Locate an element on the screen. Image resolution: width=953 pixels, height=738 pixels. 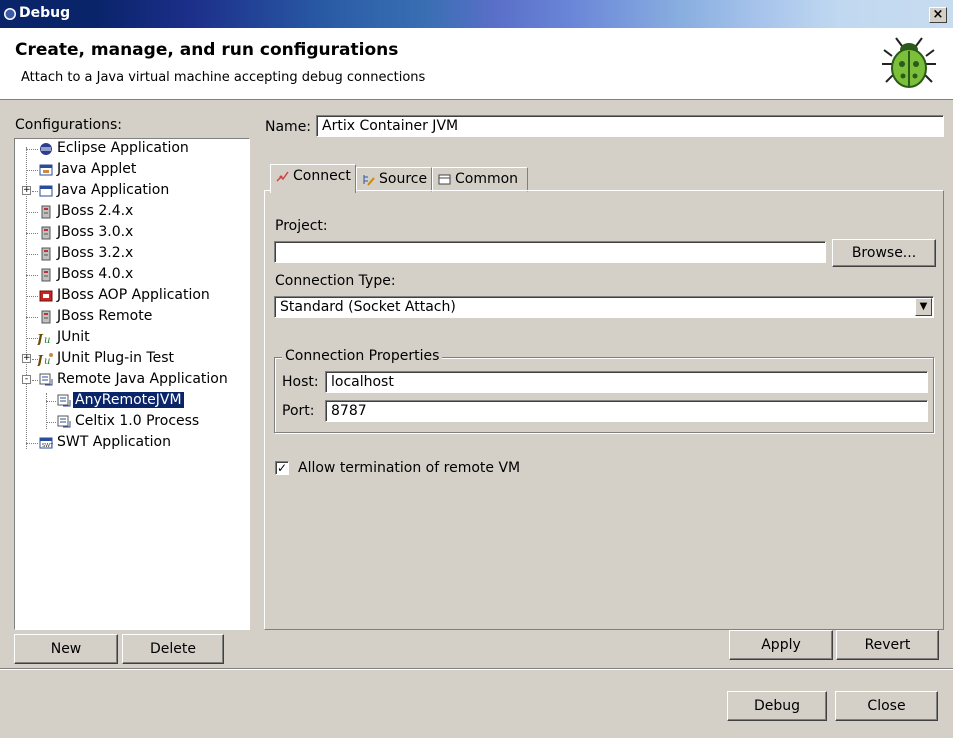
tab-connect: Connect is located at coordinates (313, 178).